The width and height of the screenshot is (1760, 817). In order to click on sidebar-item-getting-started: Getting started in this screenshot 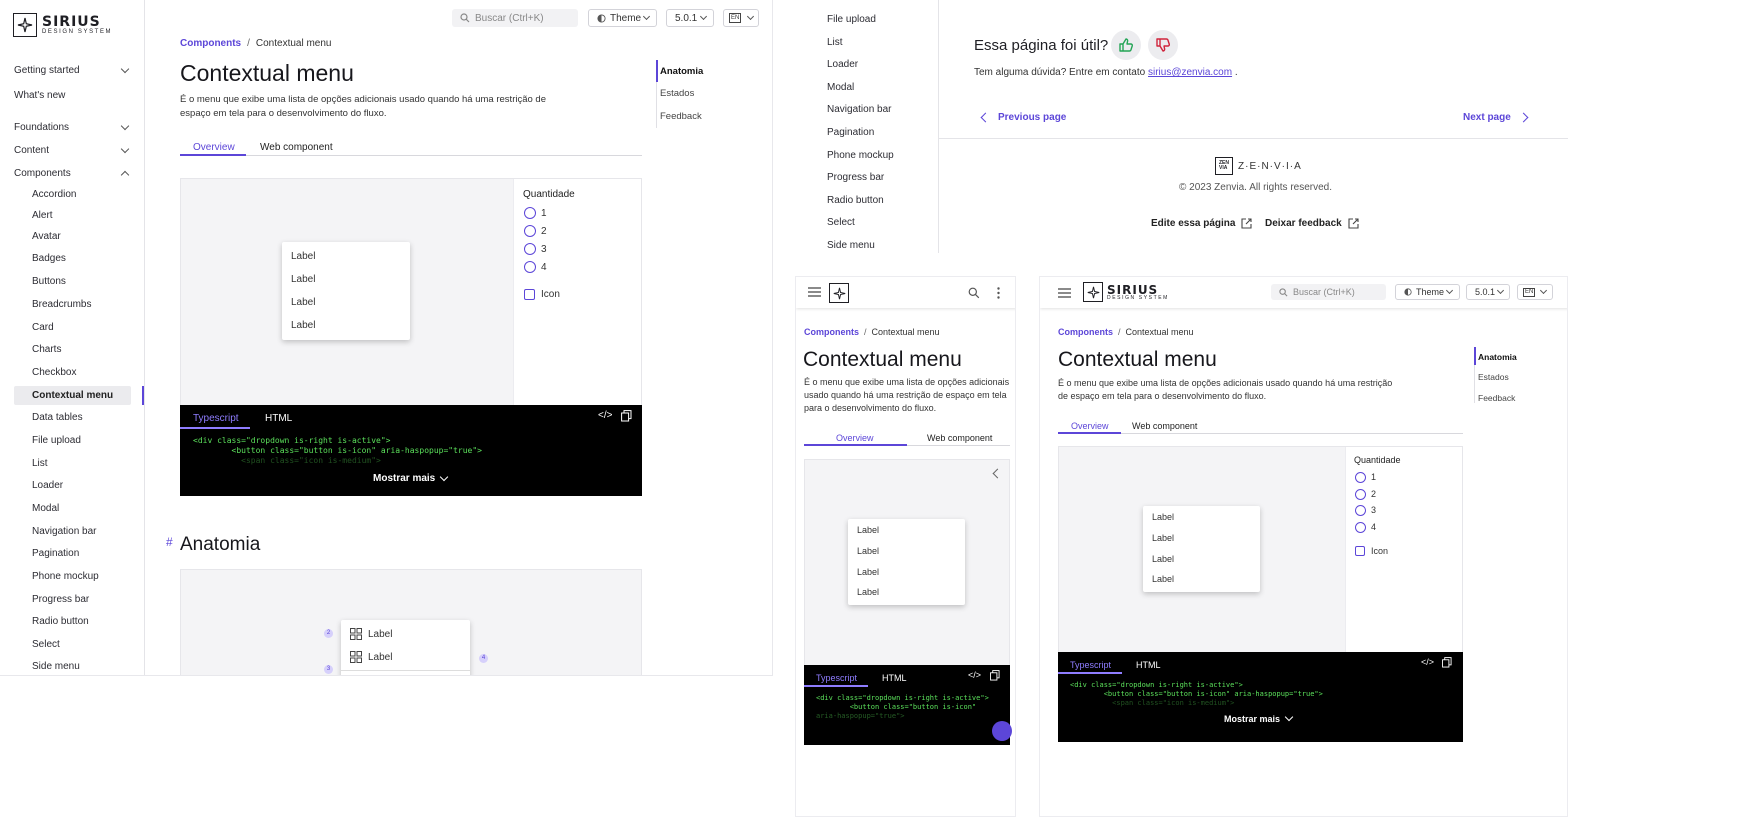, I will do `click(47, 70)`.